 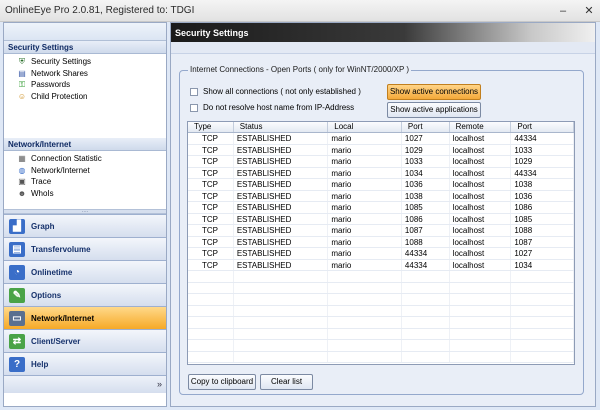 I want to click on tree-item-security-settings: ⛨ Security Settings, so click(x=85, y=62).